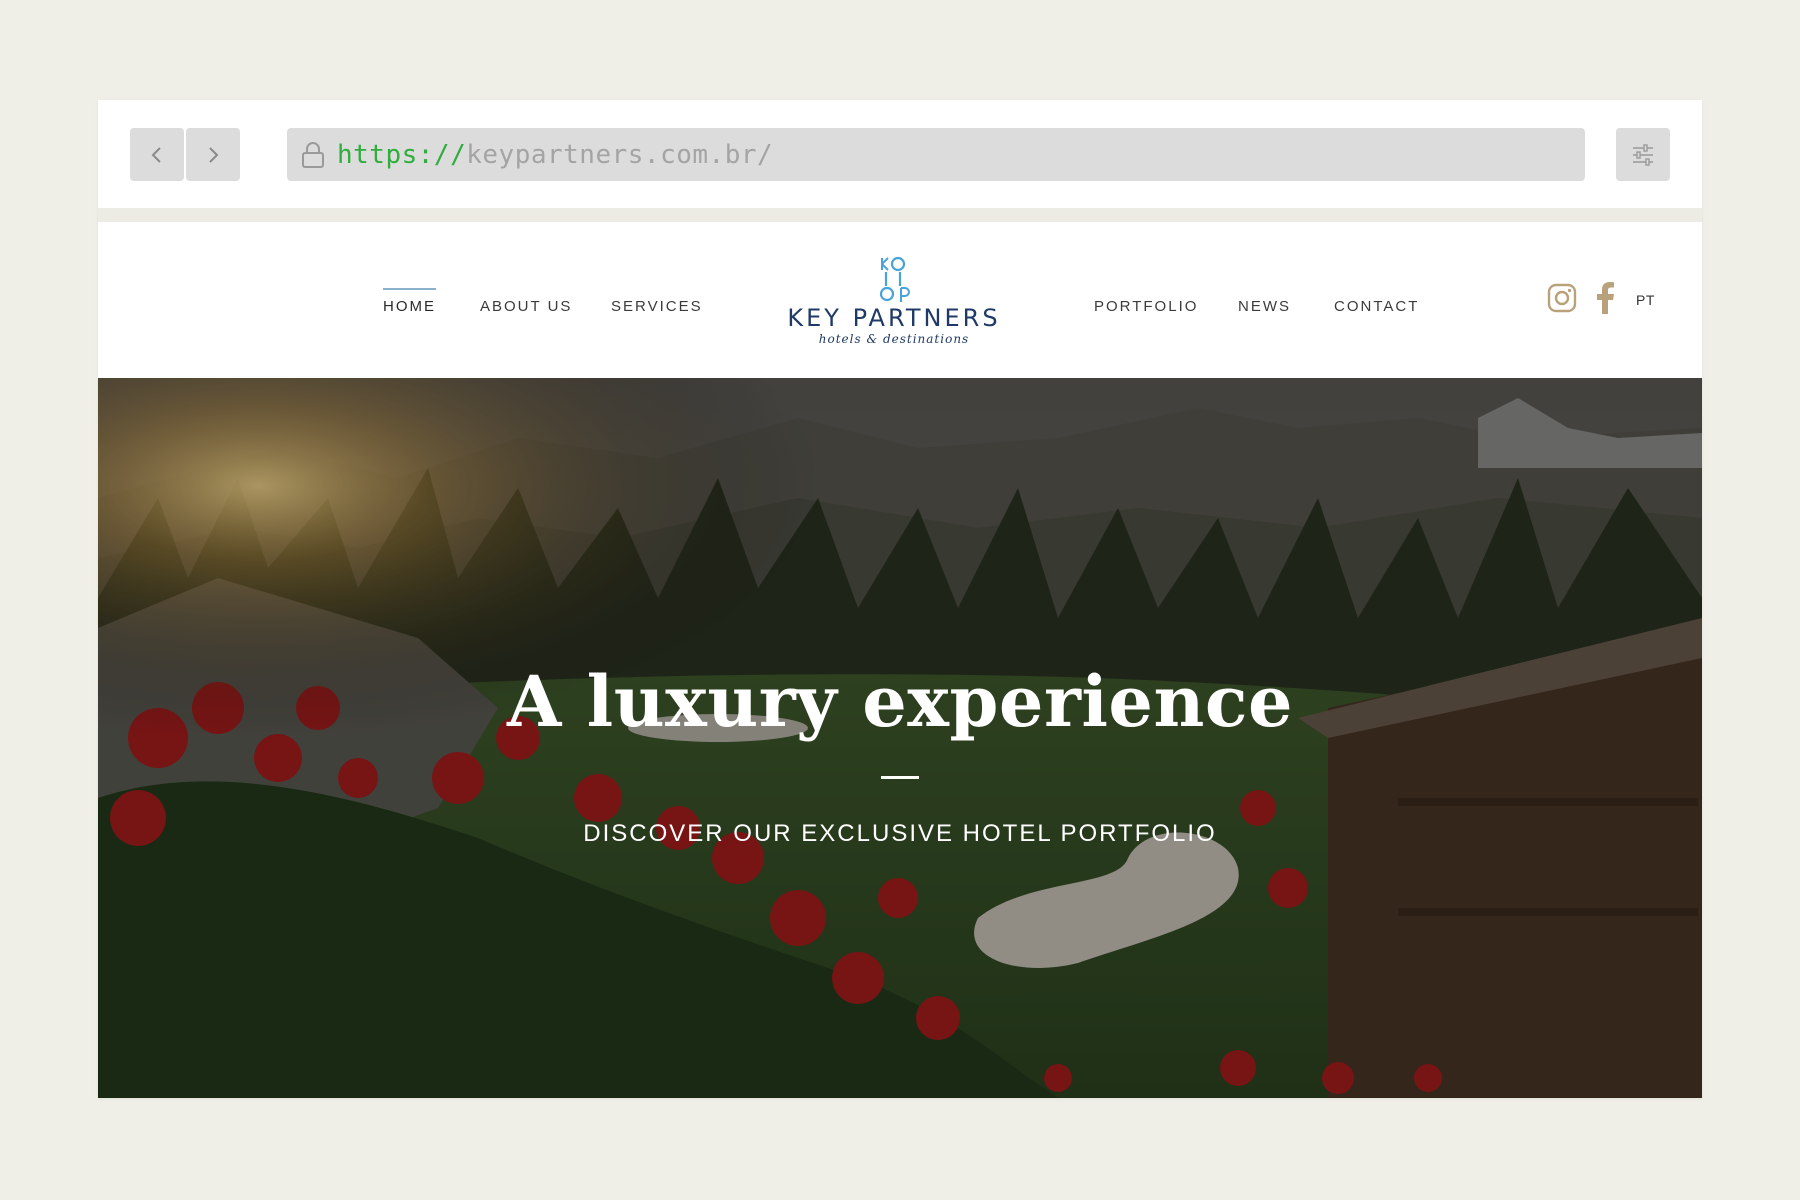 The width and height of the screenshot is (1800, 1200). I want to click on nav-about-us: ABOUT US, so click(526, 306).